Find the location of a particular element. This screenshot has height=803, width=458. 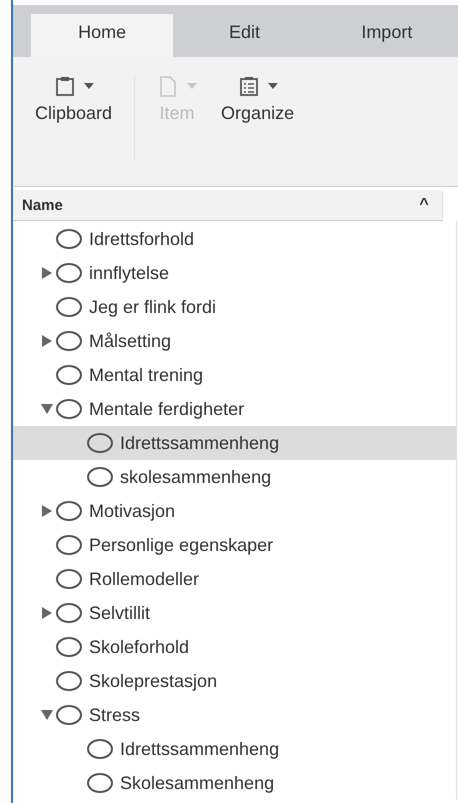

ribbon-button: Organize is located at coordinates (257, 105).